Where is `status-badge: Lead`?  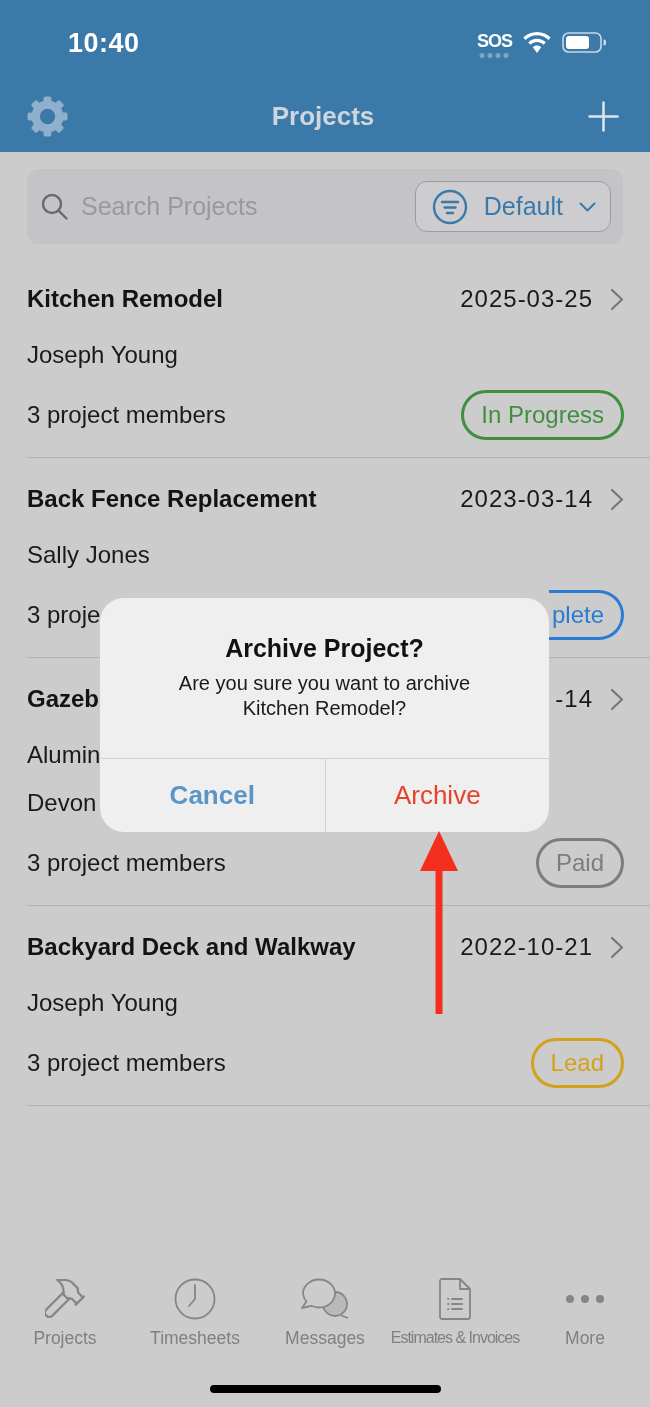 status-badge: Lead is located at coordinates (577, 1063).